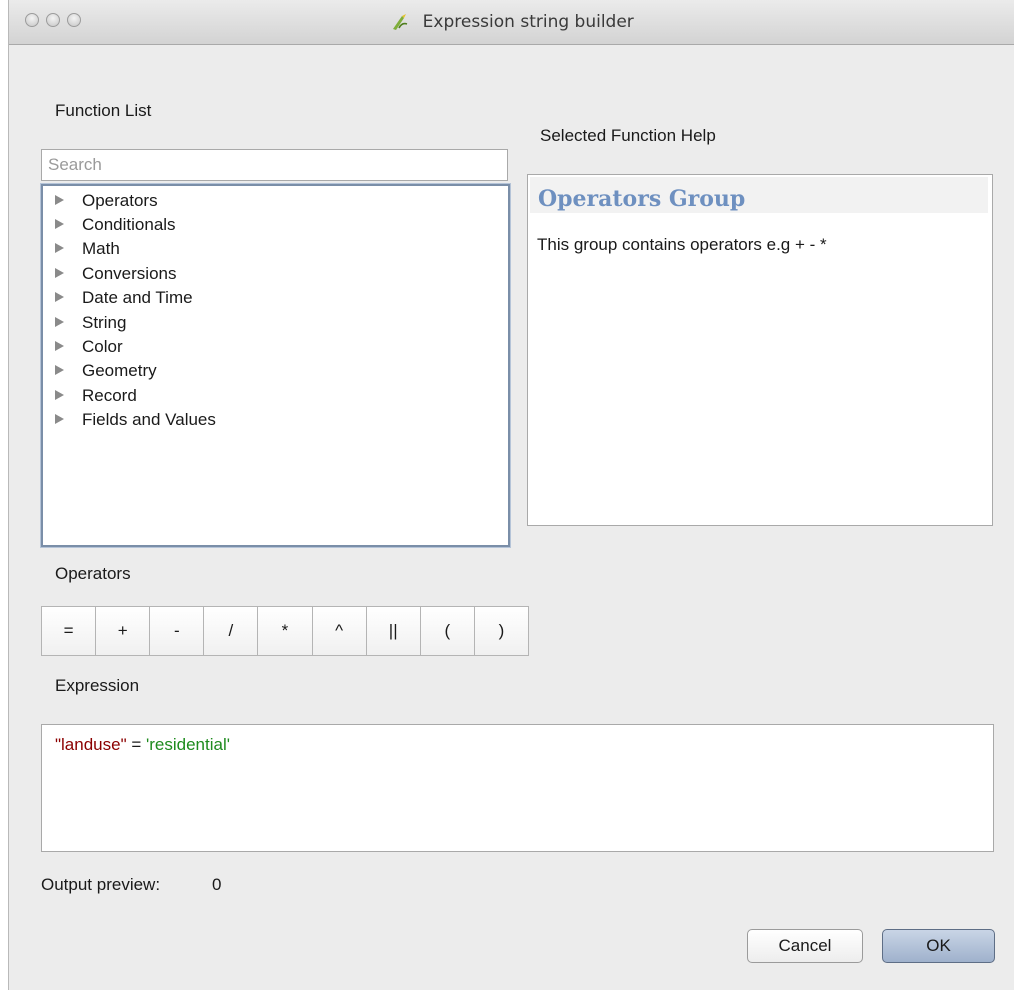  I want to click on function-search-input, so click(274, 165).